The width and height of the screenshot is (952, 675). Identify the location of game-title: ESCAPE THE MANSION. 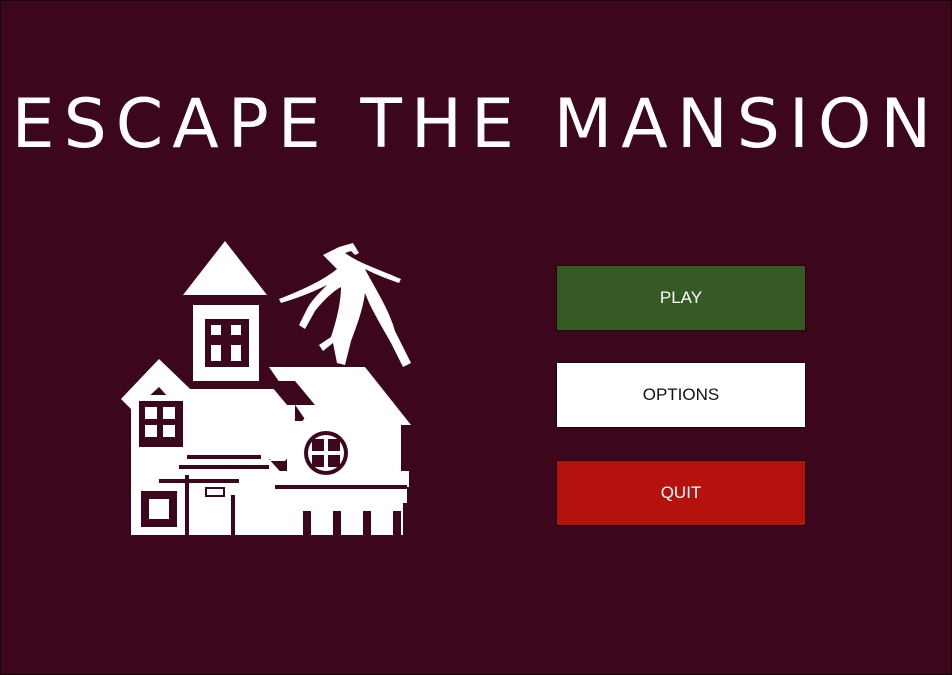
(476, 124).